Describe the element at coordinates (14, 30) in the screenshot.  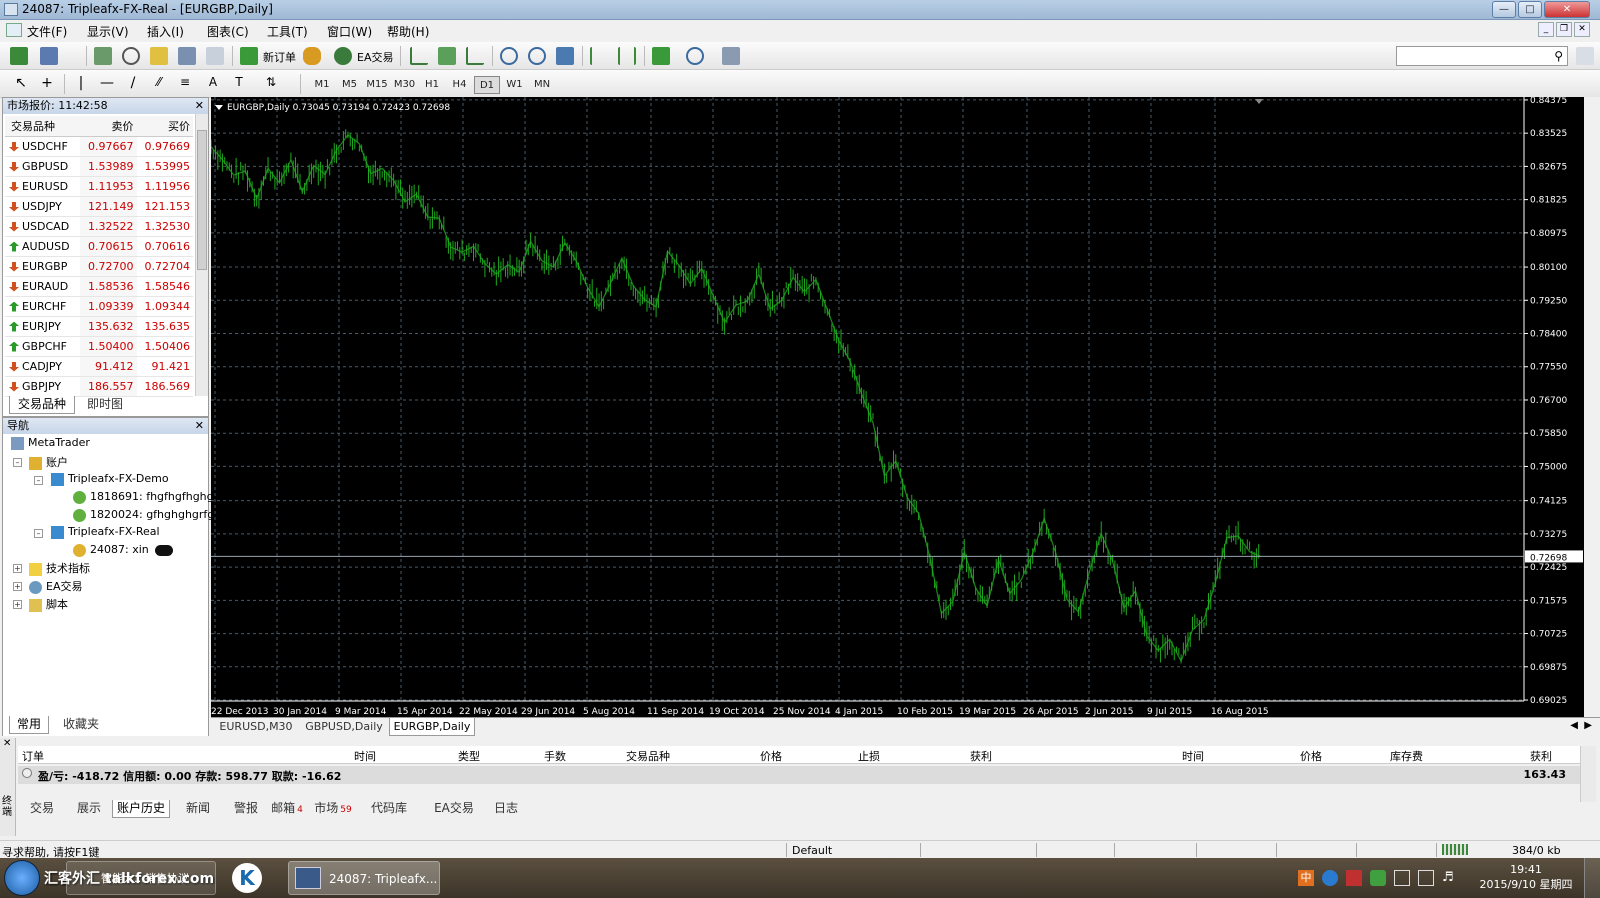
I see `mdi-chart-icon` at that location.